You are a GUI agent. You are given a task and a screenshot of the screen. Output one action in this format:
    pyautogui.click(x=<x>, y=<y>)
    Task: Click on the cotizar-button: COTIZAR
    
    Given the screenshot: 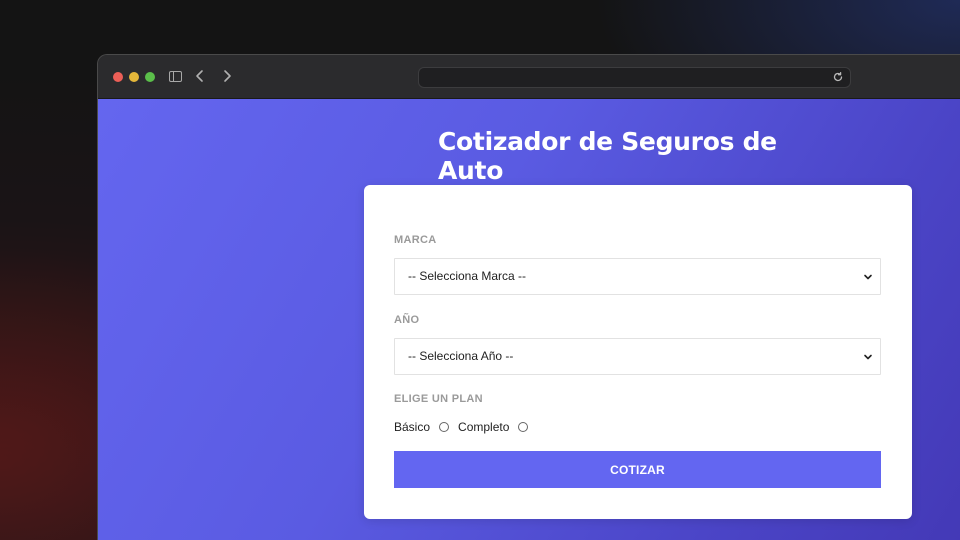 What is the action you would take?
    pyautogui.click(x=637, y=469)
    